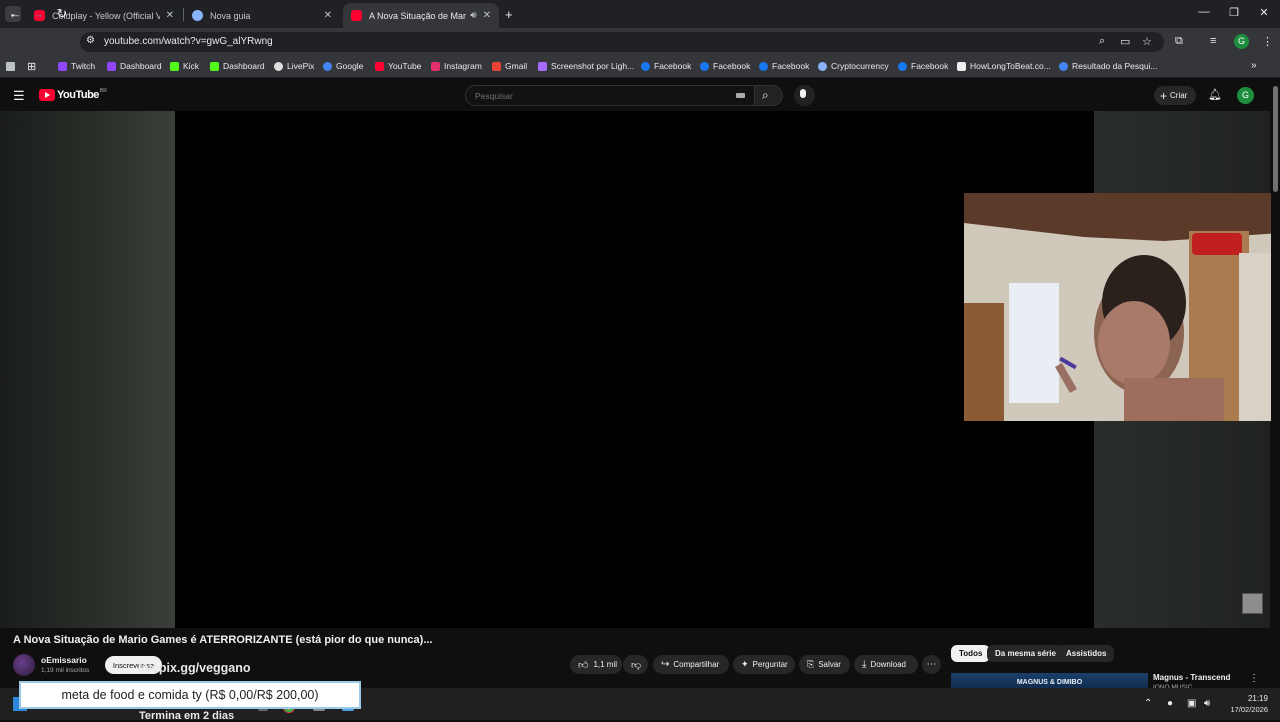 This screenshot has height=722, width=1280. Describe the element at coordinates (765, 95) in the screenshot. I see `search-icon: ⌕` at that location.